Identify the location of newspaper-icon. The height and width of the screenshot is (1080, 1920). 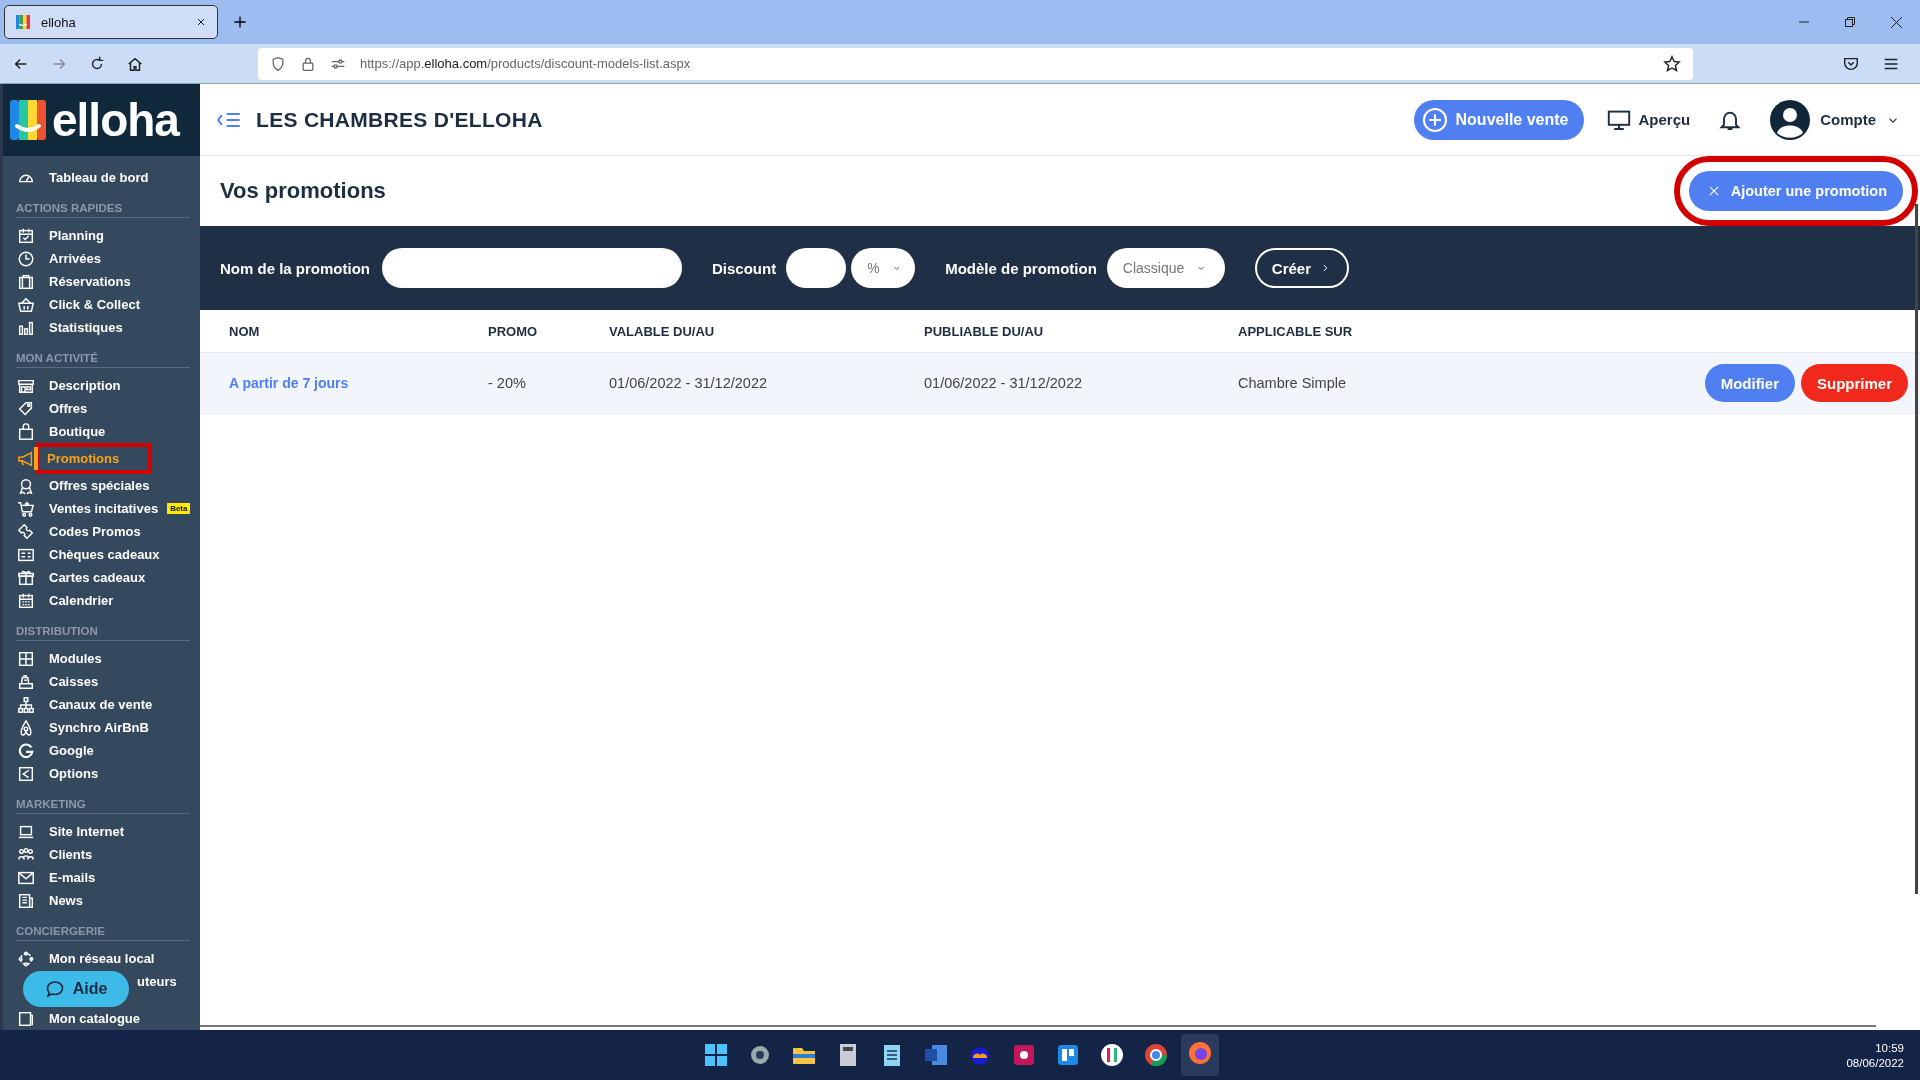
(26, 900).